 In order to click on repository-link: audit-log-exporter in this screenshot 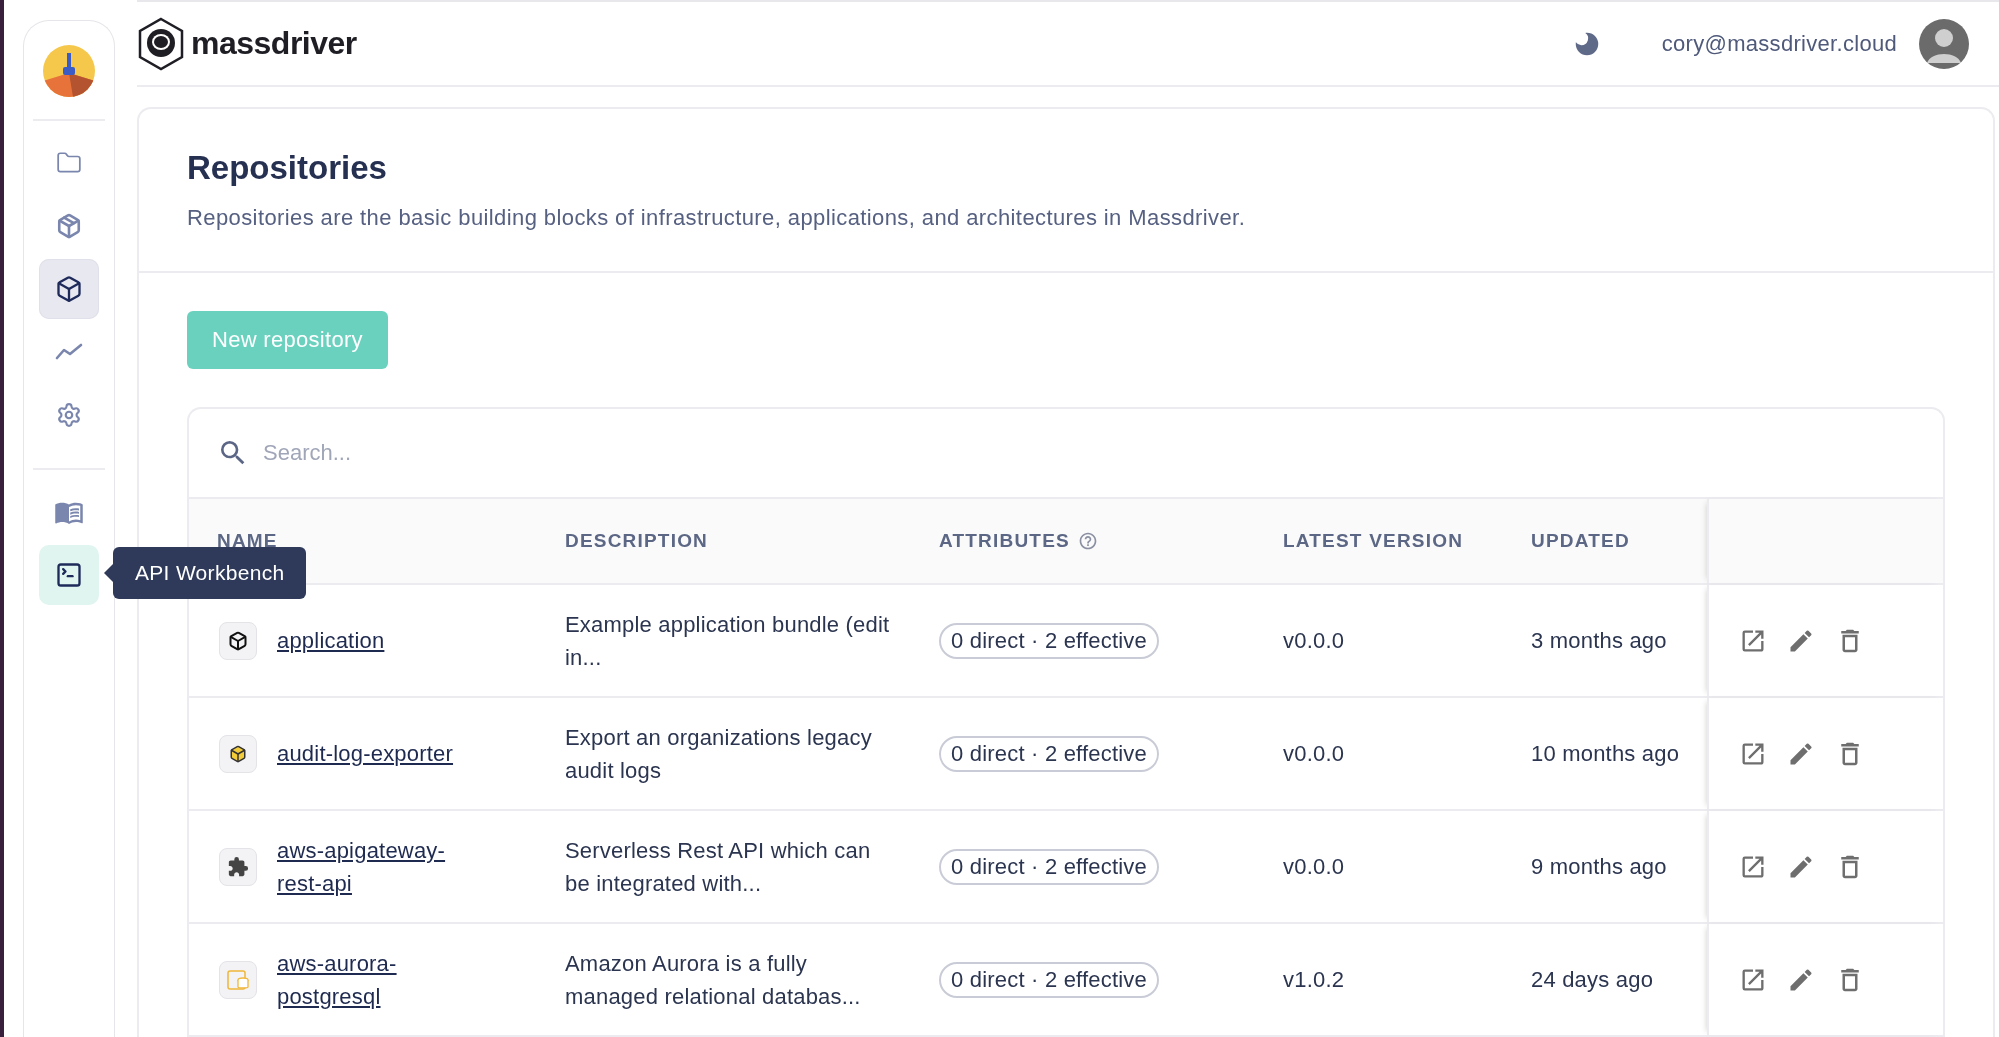, I will do `click(372, 753)`.